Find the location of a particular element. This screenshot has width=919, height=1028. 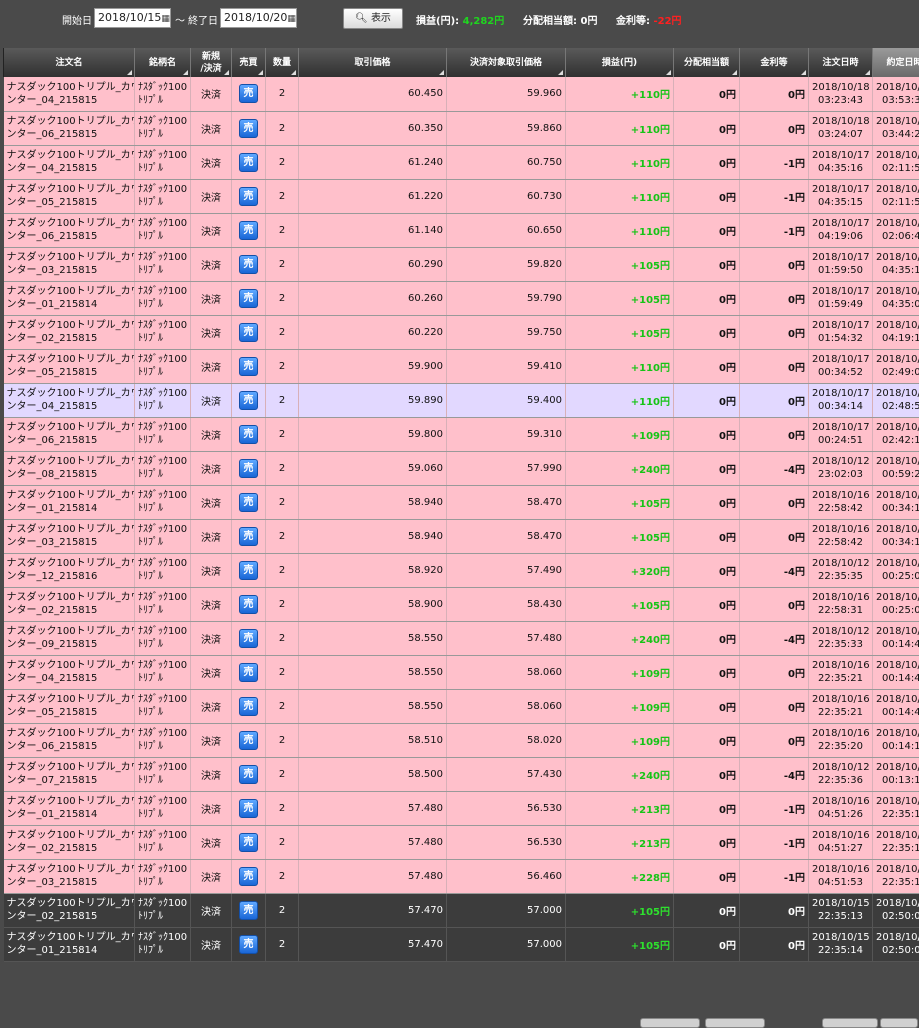

column-header: 決済対象取引価格 is located at coordinates (506, 62).